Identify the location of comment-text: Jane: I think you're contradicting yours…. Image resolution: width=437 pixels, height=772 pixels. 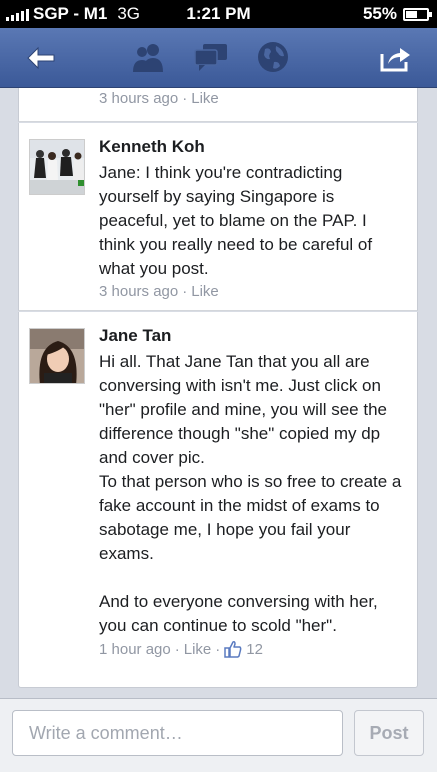
(238, 220).